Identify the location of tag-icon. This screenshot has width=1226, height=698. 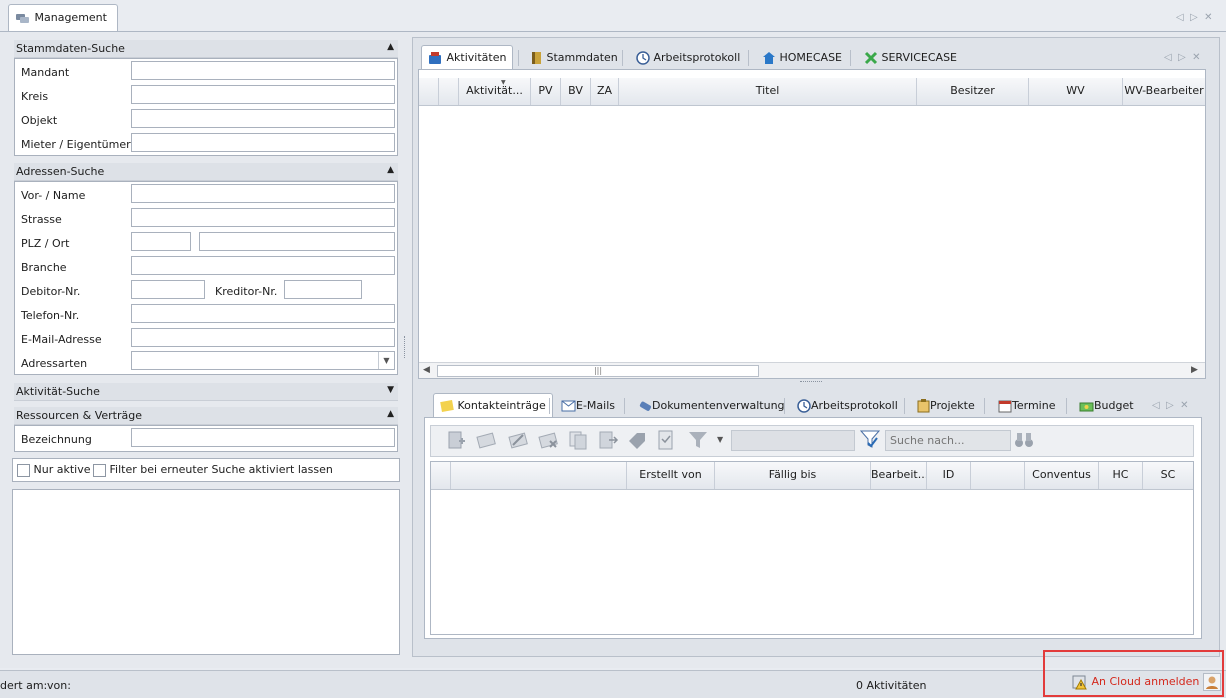
(638, 440).